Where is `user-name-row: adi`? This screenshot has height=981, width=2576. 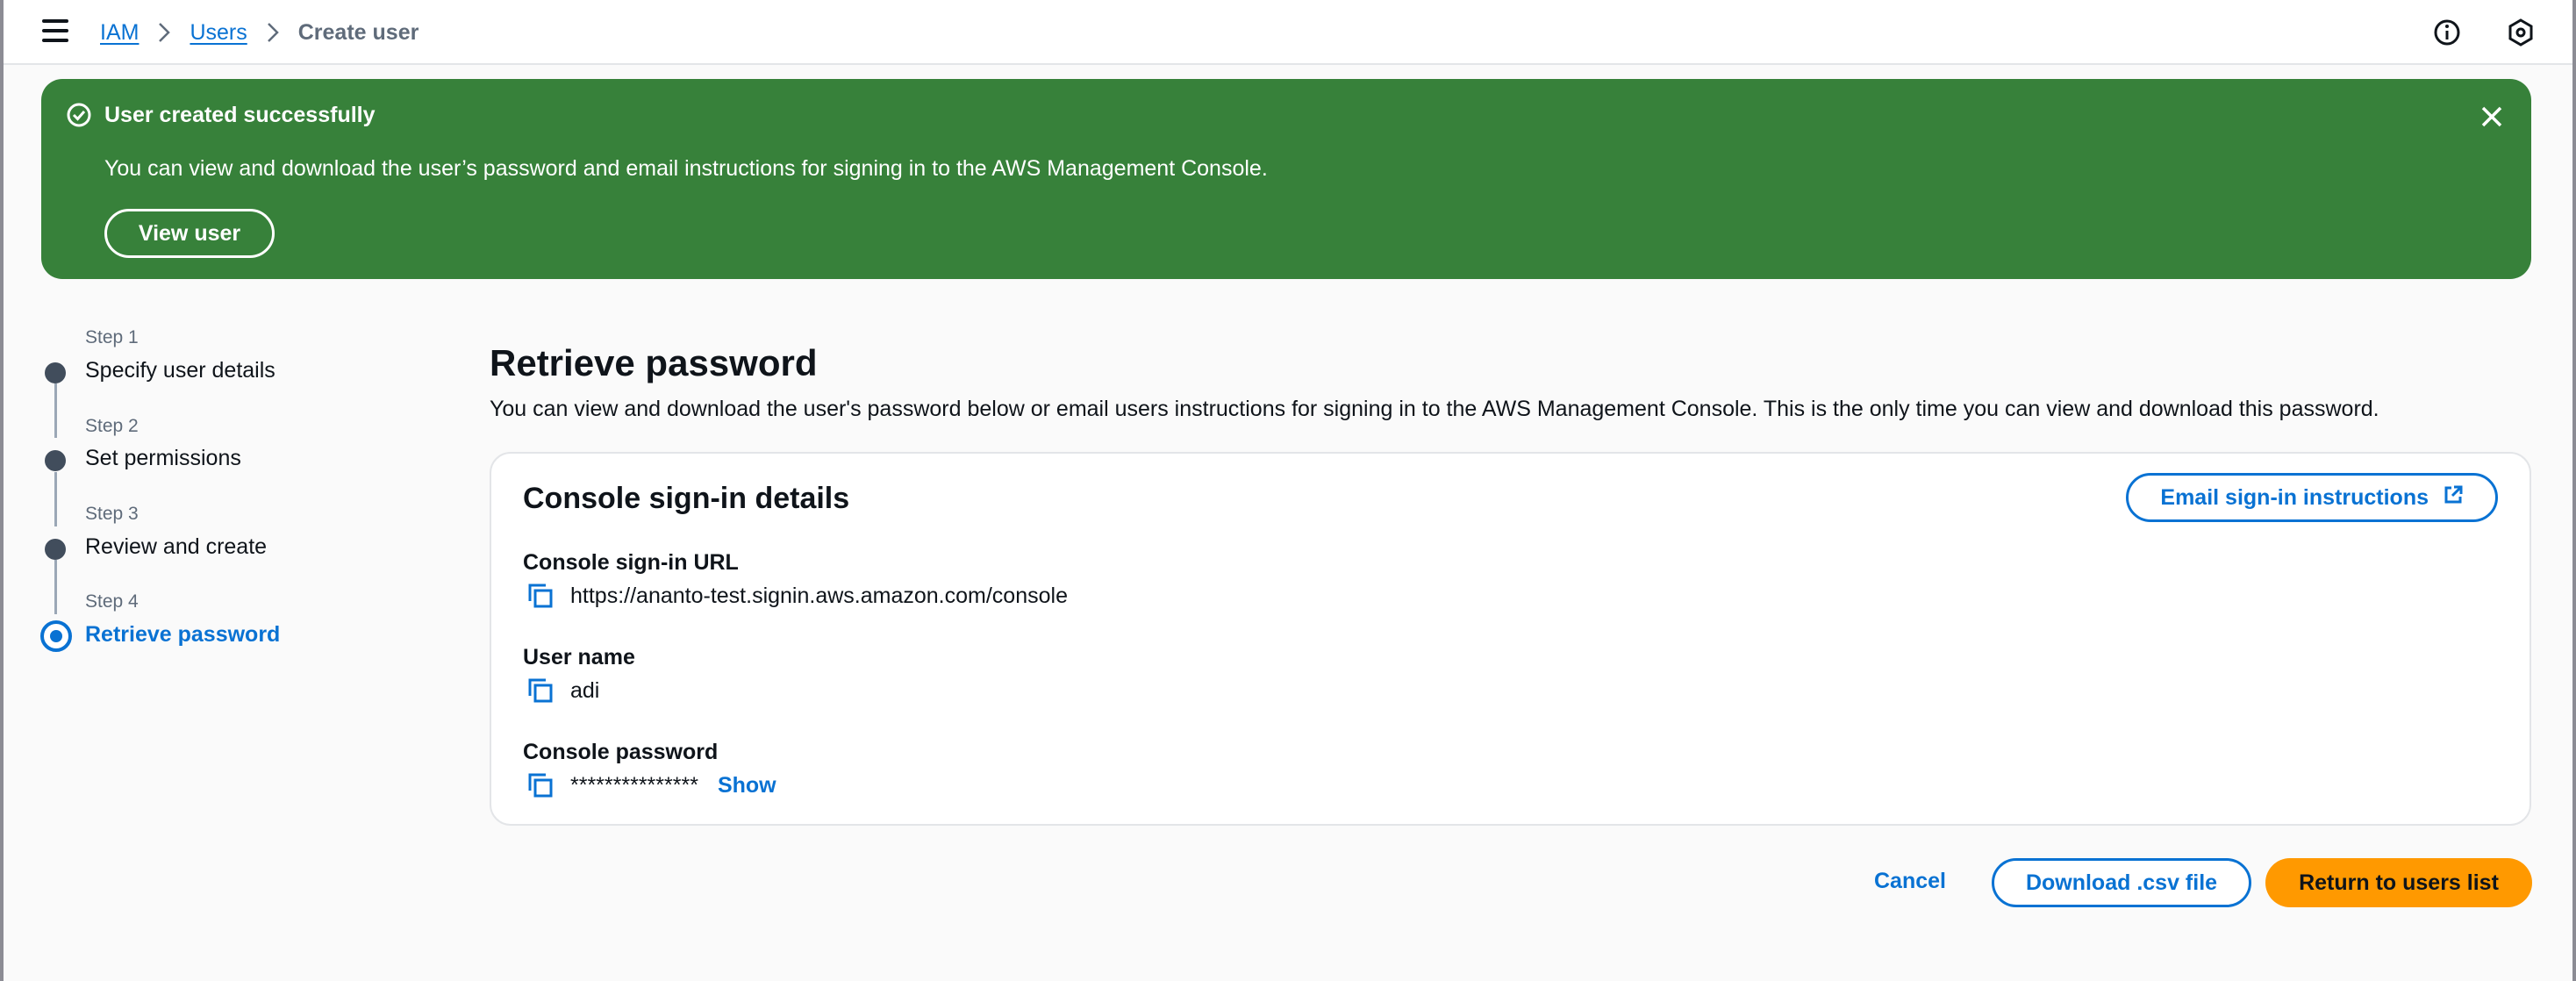
user-name-row: adi is located at coordinates (562, 691).